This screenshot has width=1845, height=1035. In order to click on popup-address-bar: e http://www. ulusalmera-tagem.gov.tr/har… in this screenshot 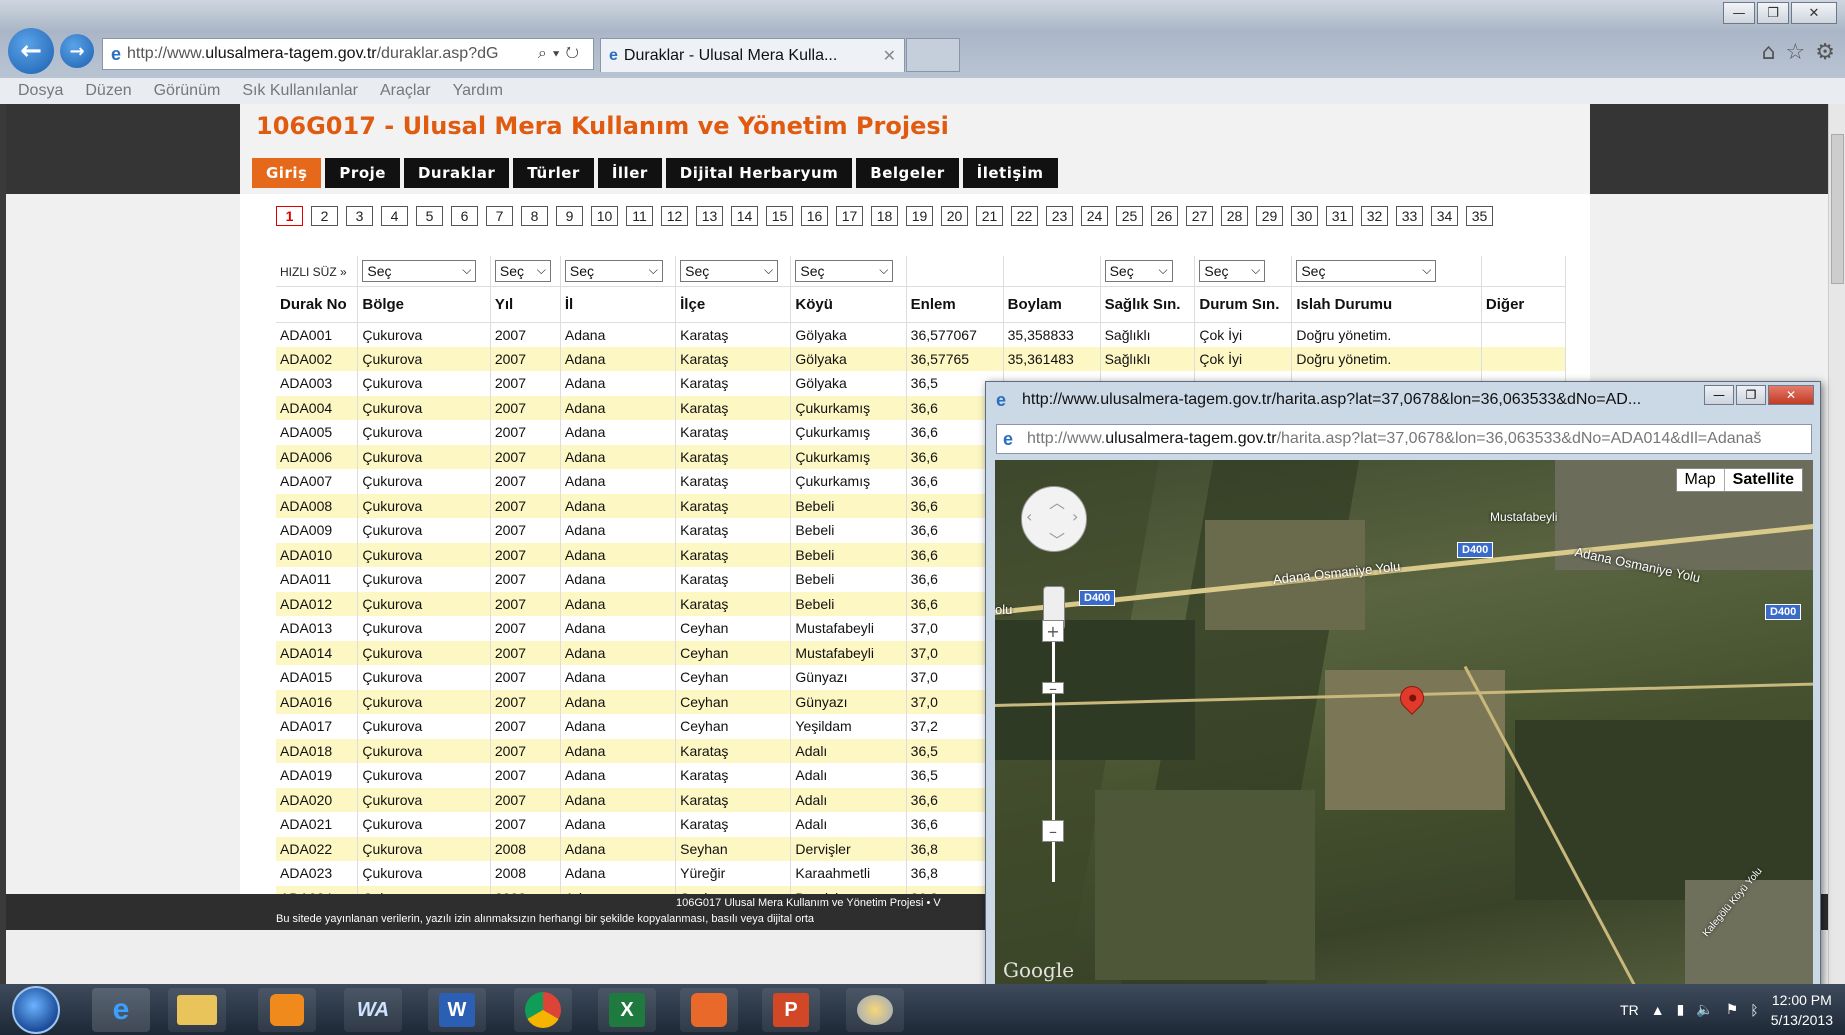, I will do `click(1404, 439)`.